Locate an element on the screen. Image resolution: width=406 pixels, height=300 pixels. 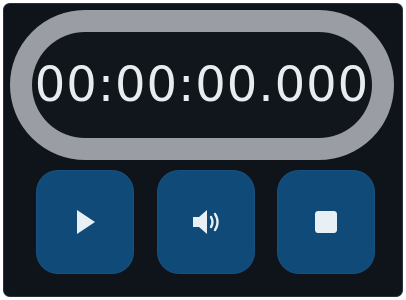
play-icon is located at coordinates (86, 222).